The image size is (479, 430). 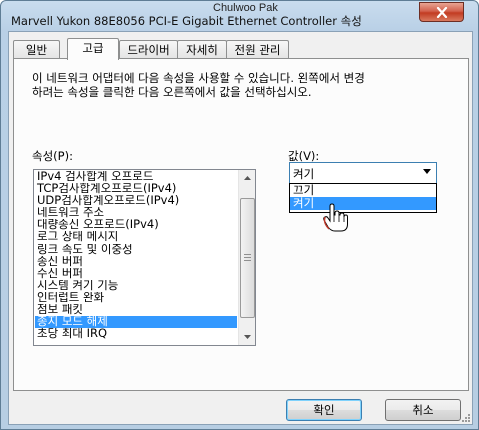 What do you see at coordinates (93, 49) in the screenshot?
I see `tab-advanced: 고급` at bounding box center [93, 49].